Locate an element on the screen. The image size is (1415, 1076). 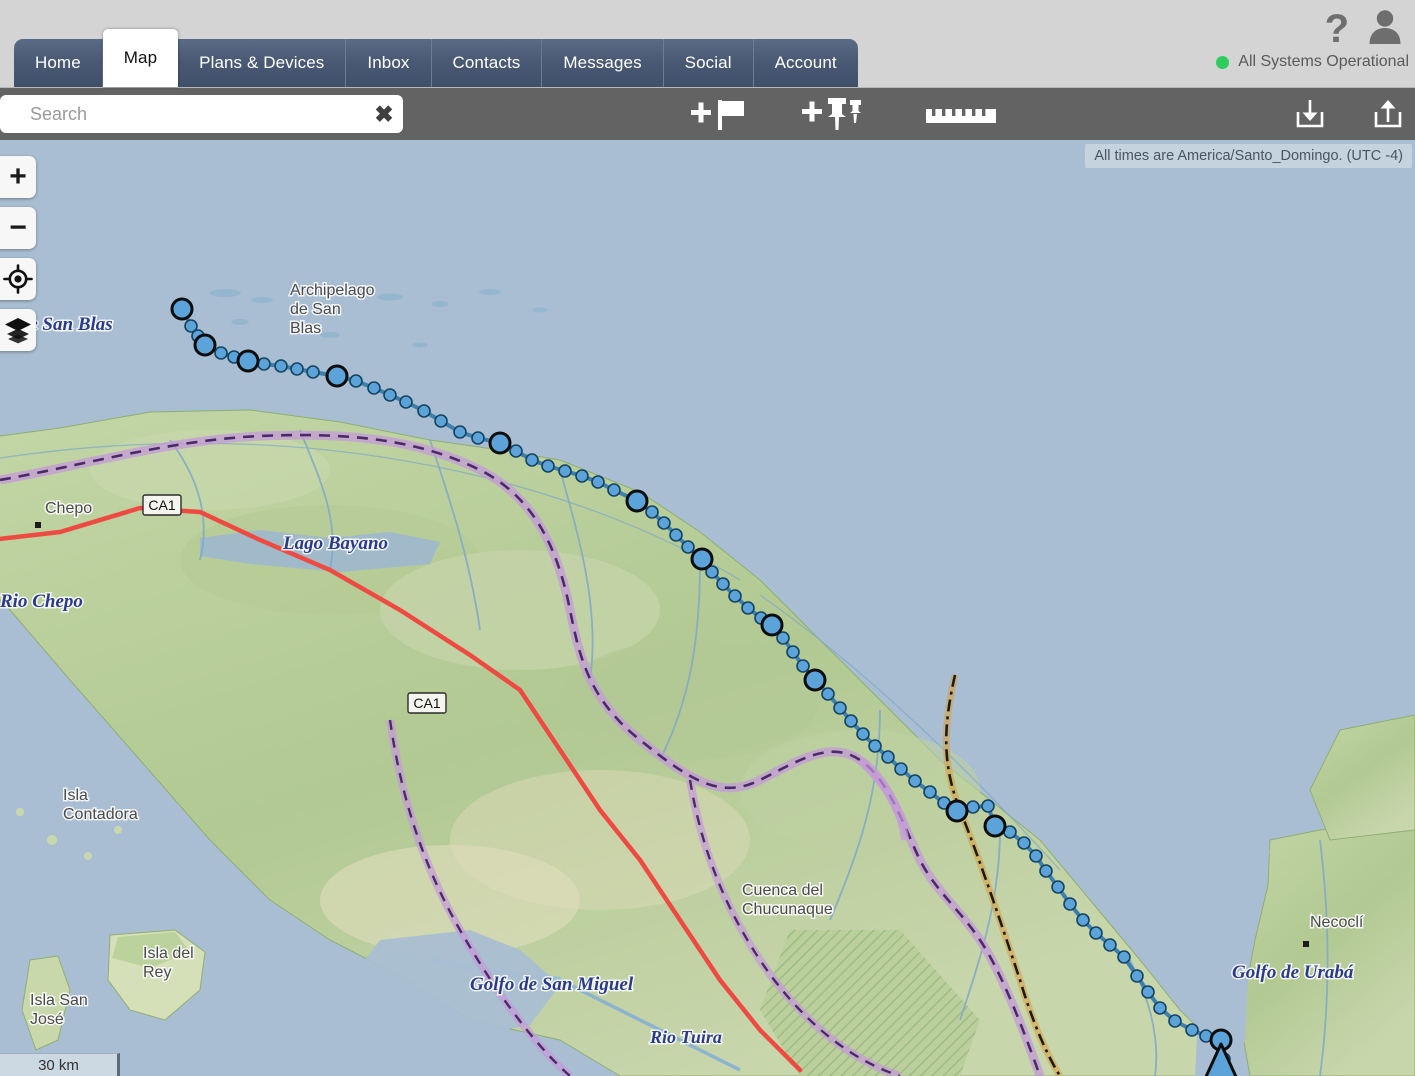
tab-label: Messages is located at coordinates (602, 62).